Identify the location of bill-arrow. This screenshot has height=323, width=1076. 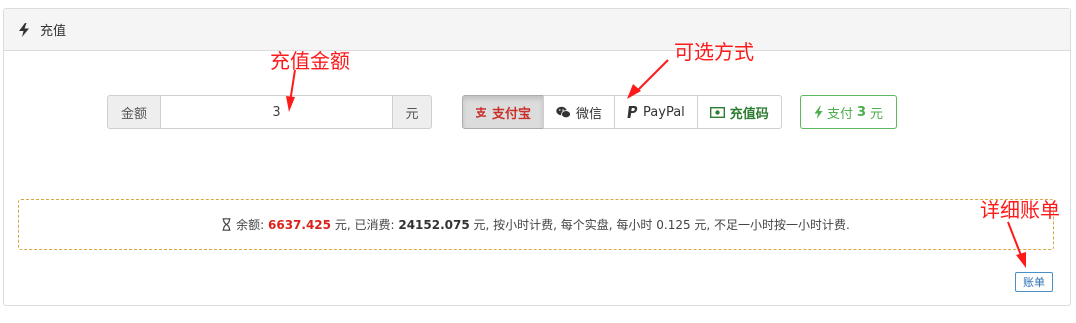
(1016, 244).